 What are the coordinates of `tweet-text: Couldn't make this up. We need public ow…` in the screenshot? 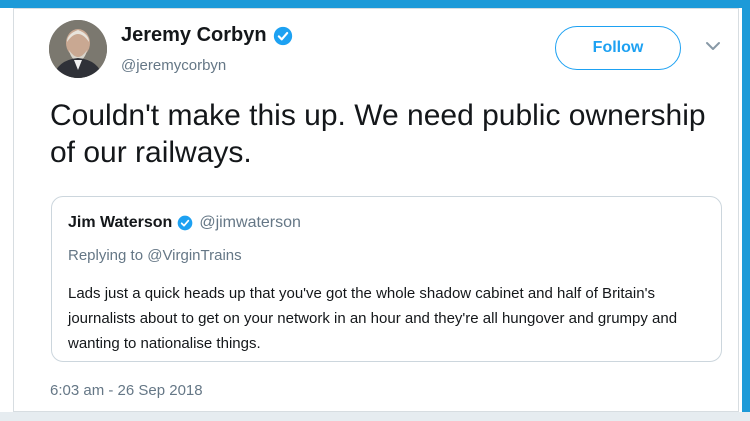 It's located at (378, 134).